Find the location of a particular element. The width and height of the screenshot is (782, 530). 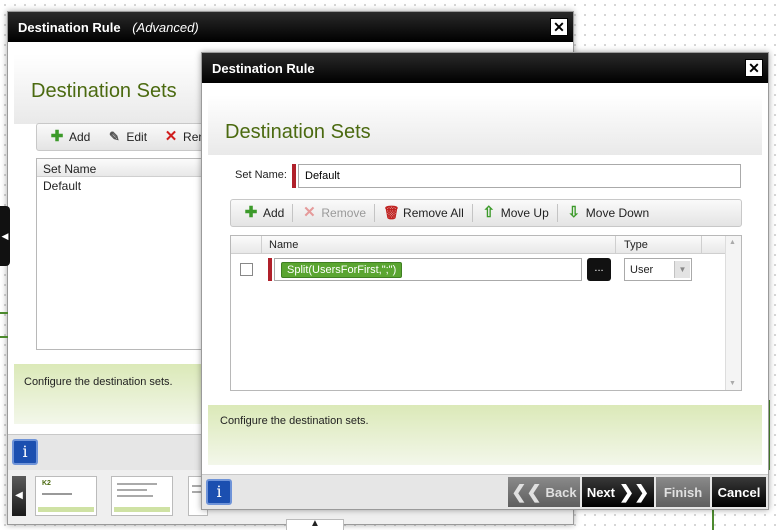

back-dialog-title: Destination Rule is located at coordinates (69, 27).